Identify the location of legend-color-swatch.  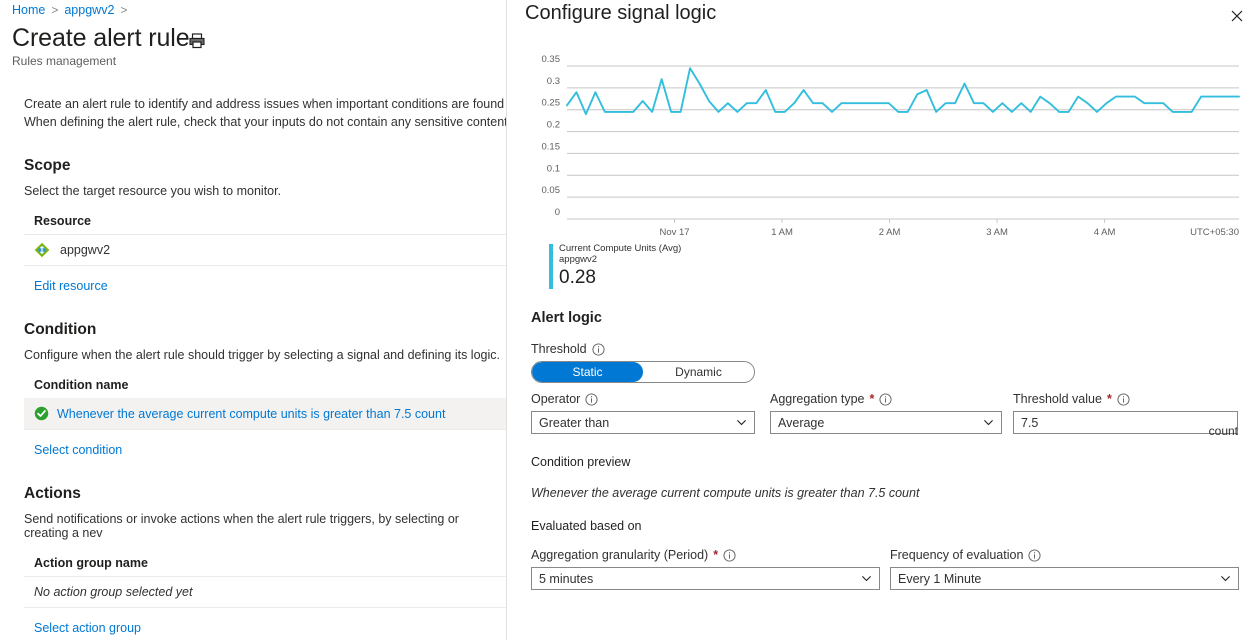
(551, 266).